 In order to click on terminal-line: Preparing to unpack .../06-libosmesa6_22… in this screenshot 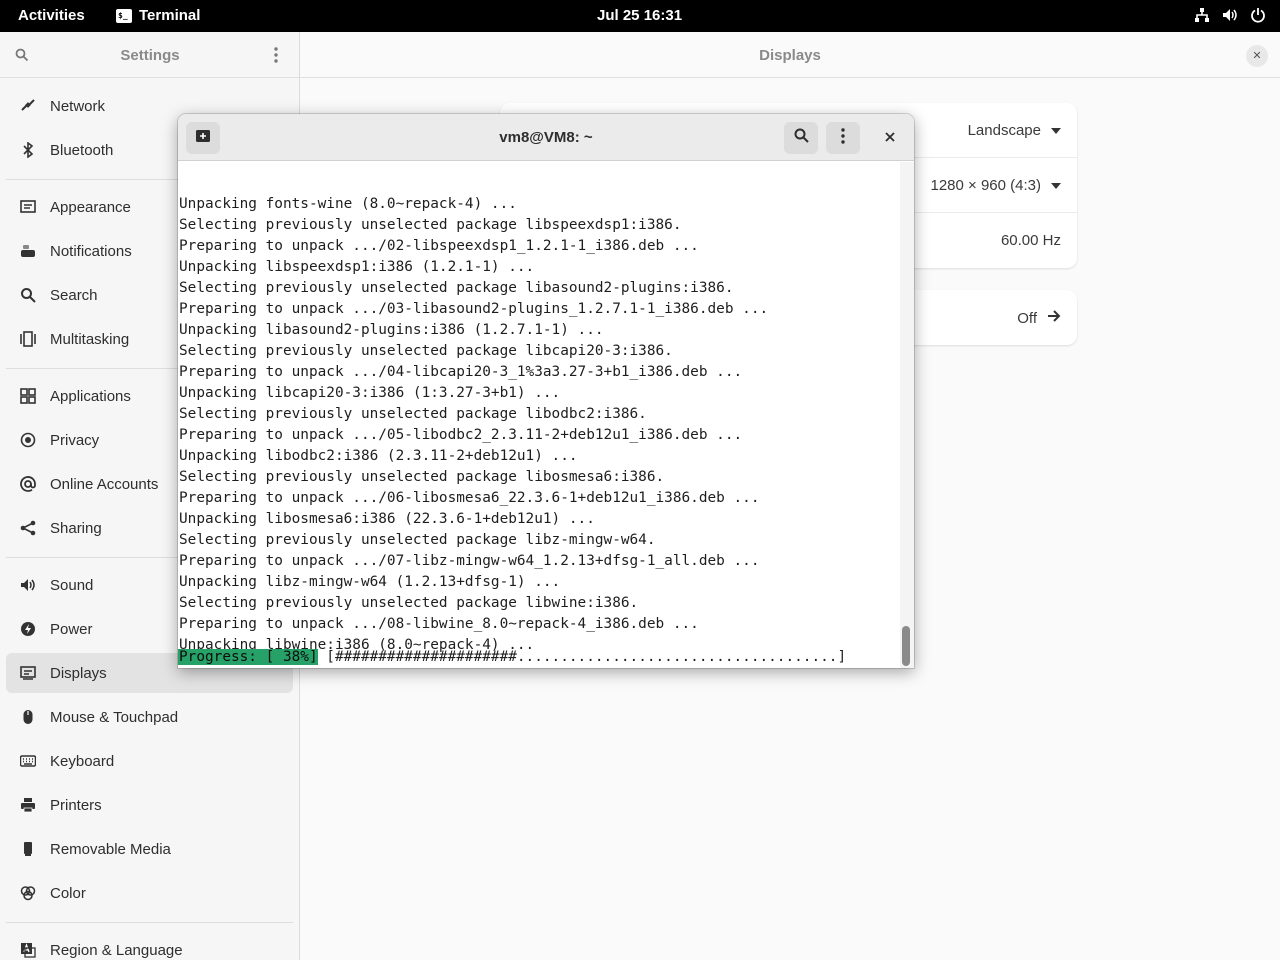, I will do `click(469, 498)`.